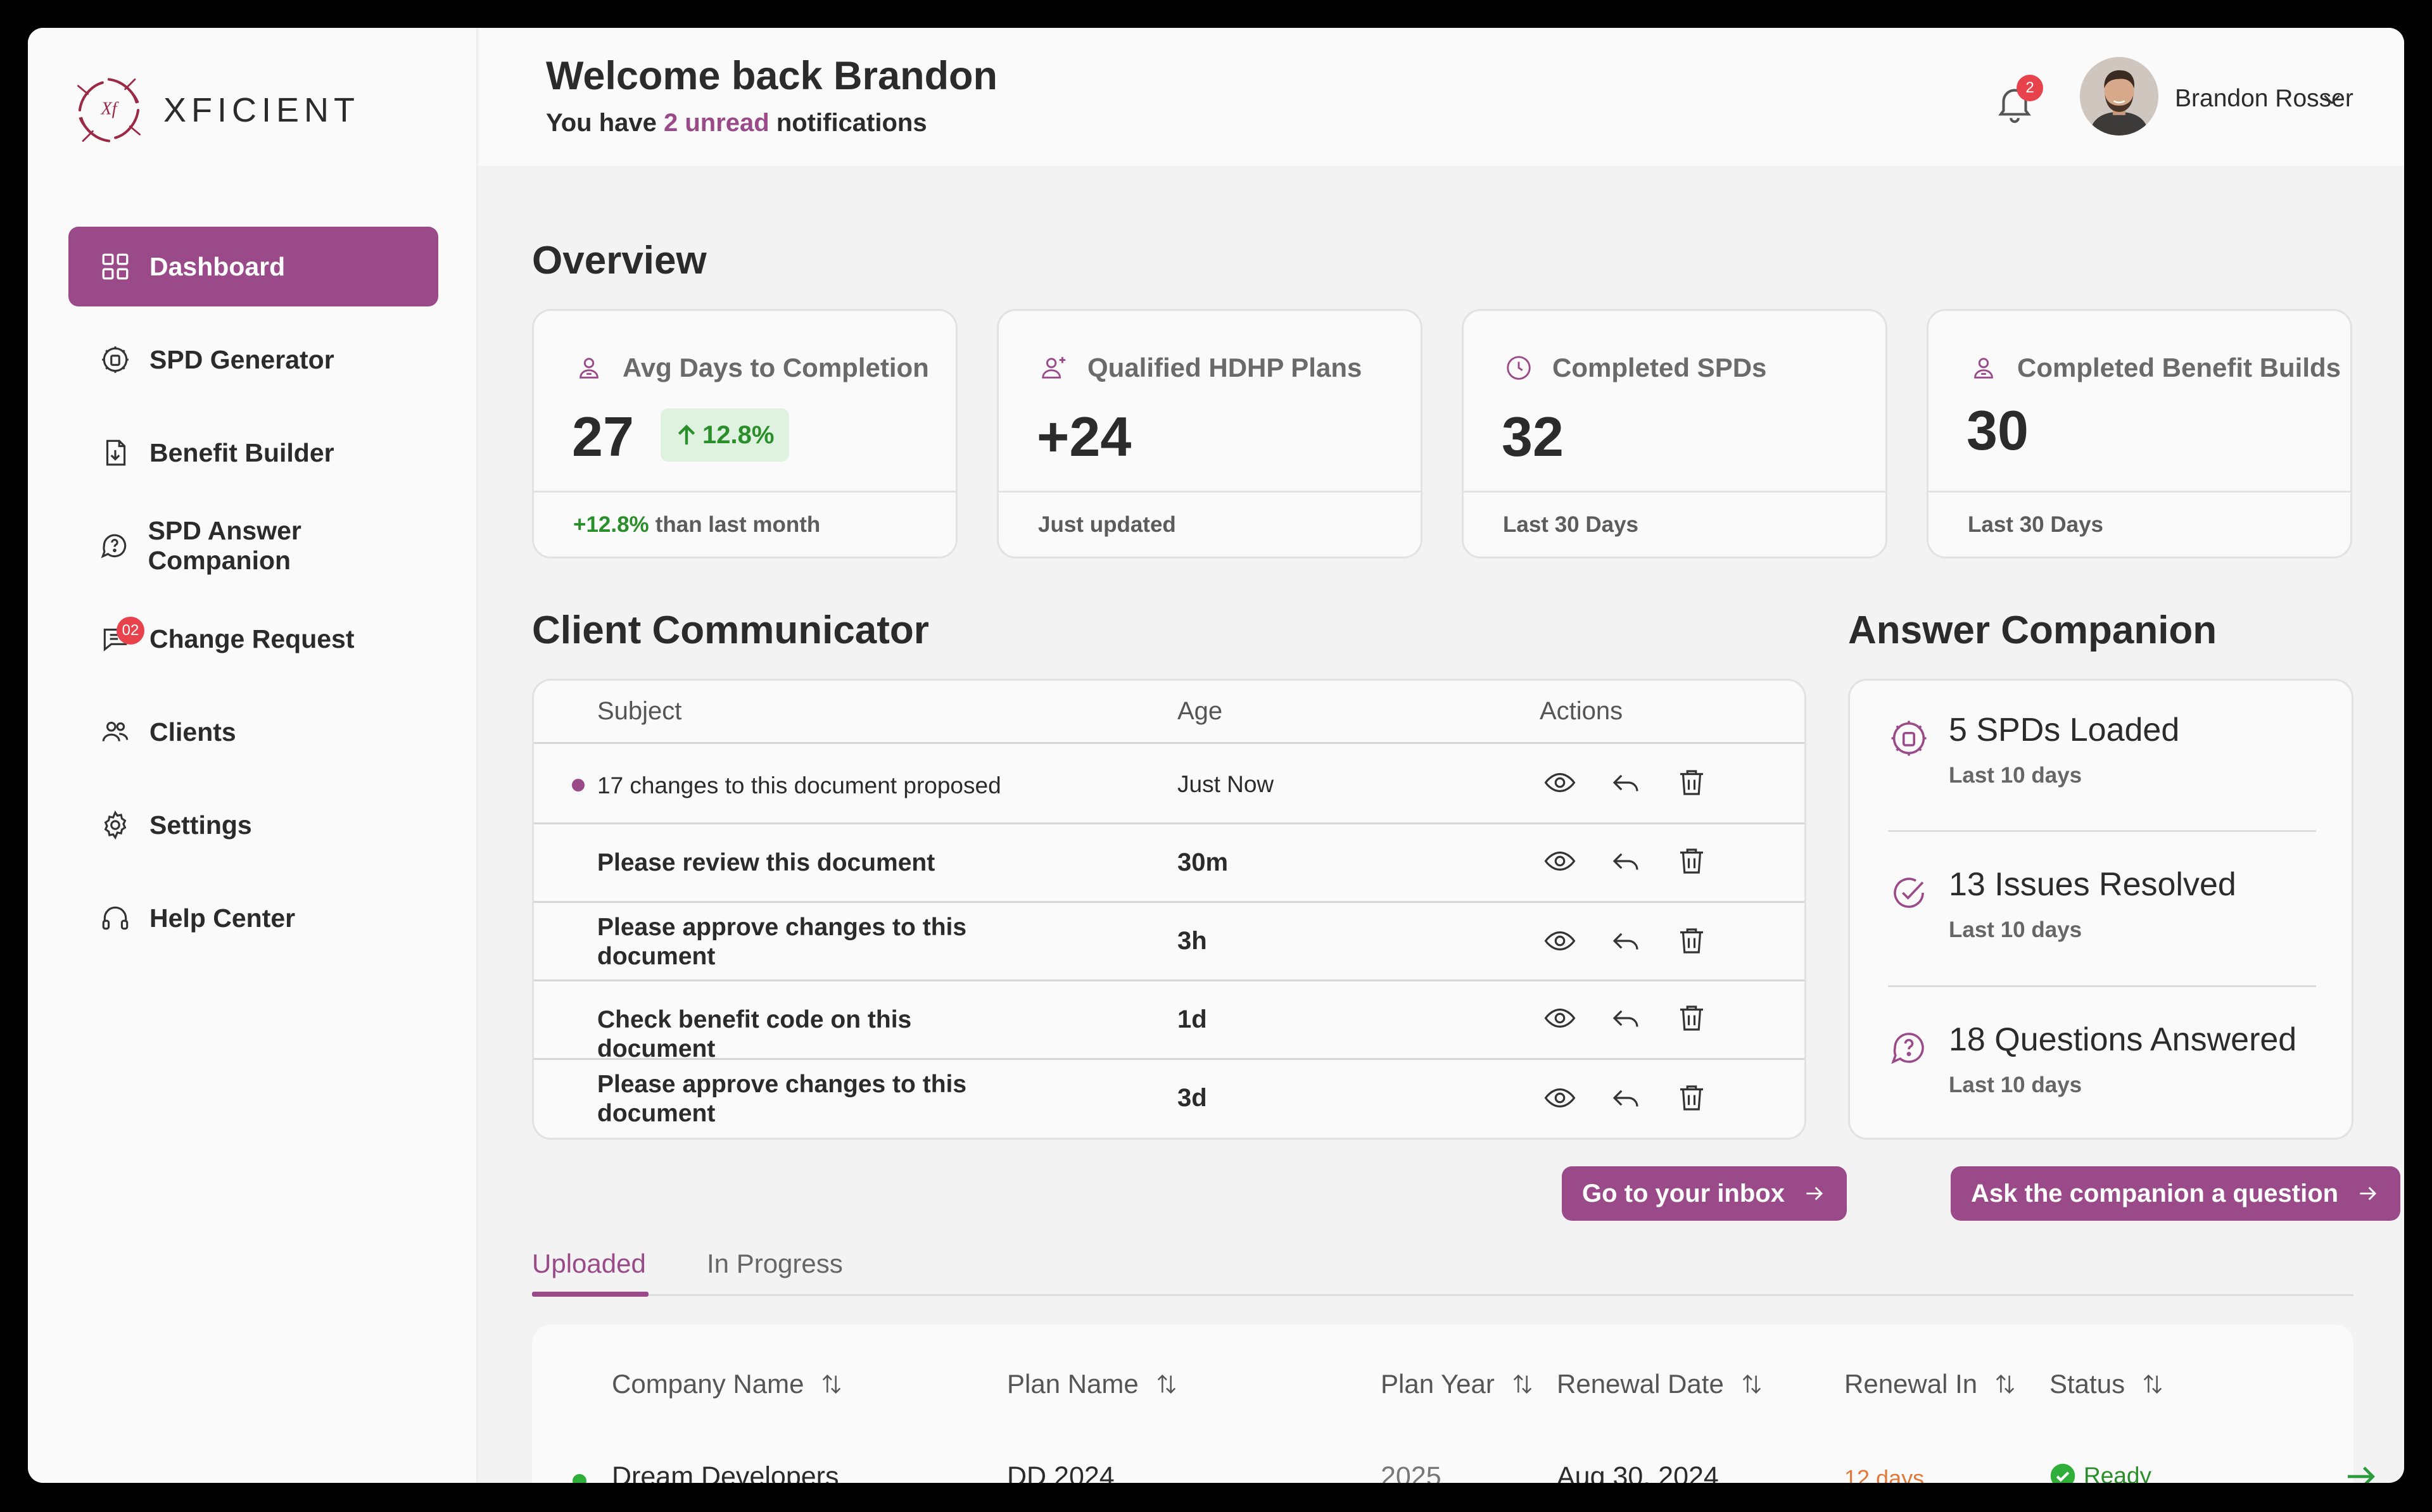 This screenshot has height=1512, width=2432. What do you see at coordinates (725, 435) in the screenshot?
I see `trend-chip: 12.8%` at bounding box center [725, 435].